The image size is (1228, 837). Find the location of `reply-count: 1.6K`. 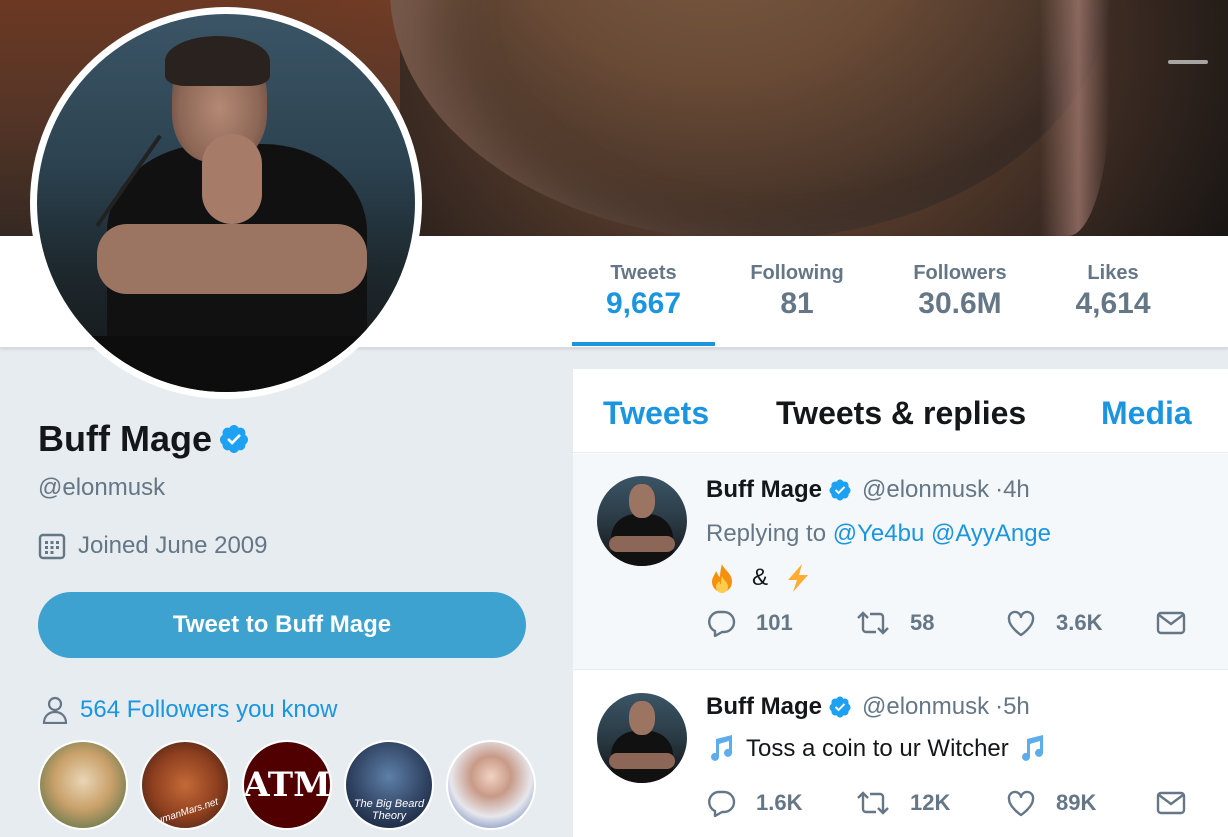

reply-count: 1.6K is located at coordinates (779, 802).